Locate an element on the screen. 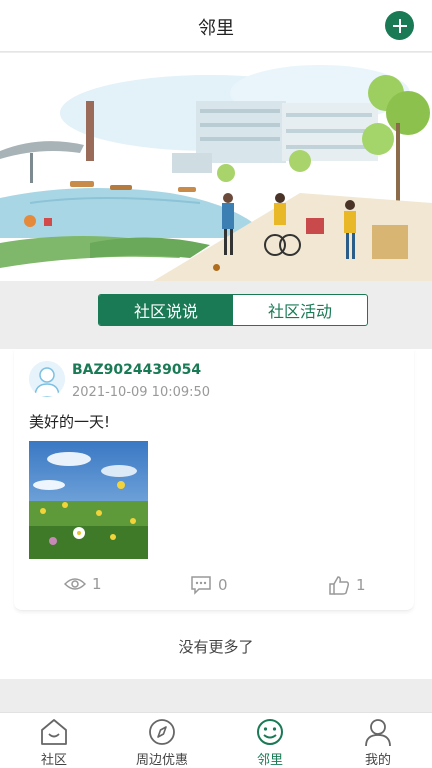  flower-field-image is located at coordinates (88, 500).